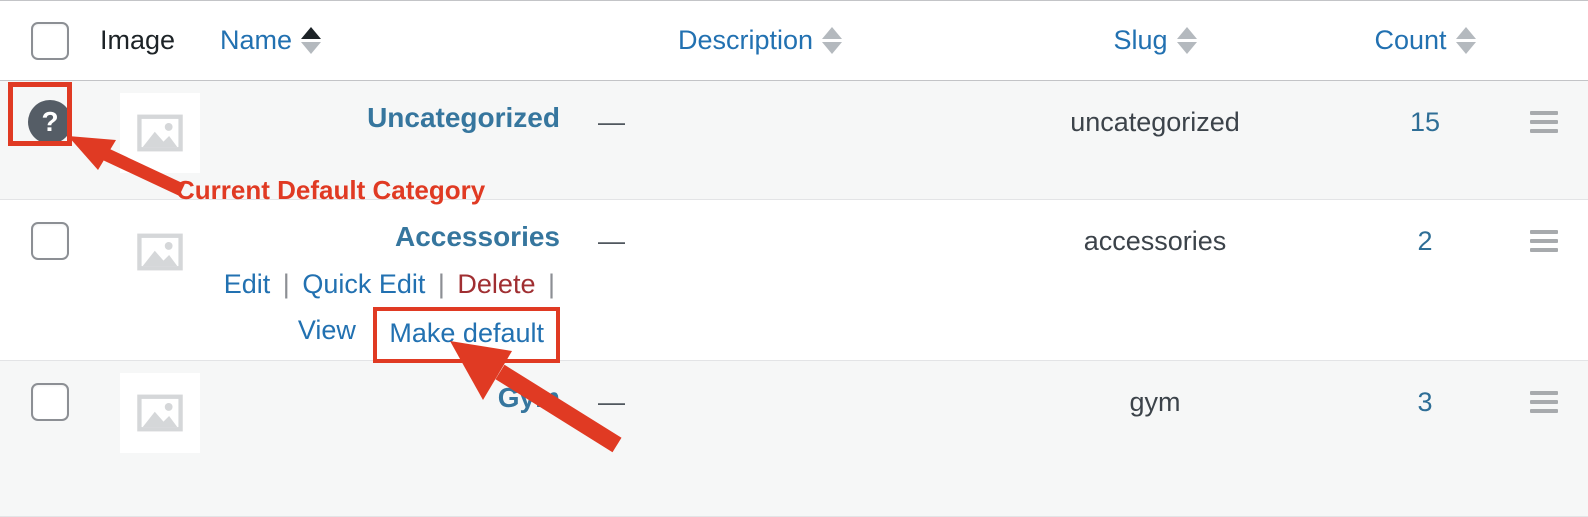 This screenshot has height=517, width=1588. What do you see at coordinates (256, 40) in the screenshot?
I see `column-header-name-label: Name` at bounding box center [256, 40].